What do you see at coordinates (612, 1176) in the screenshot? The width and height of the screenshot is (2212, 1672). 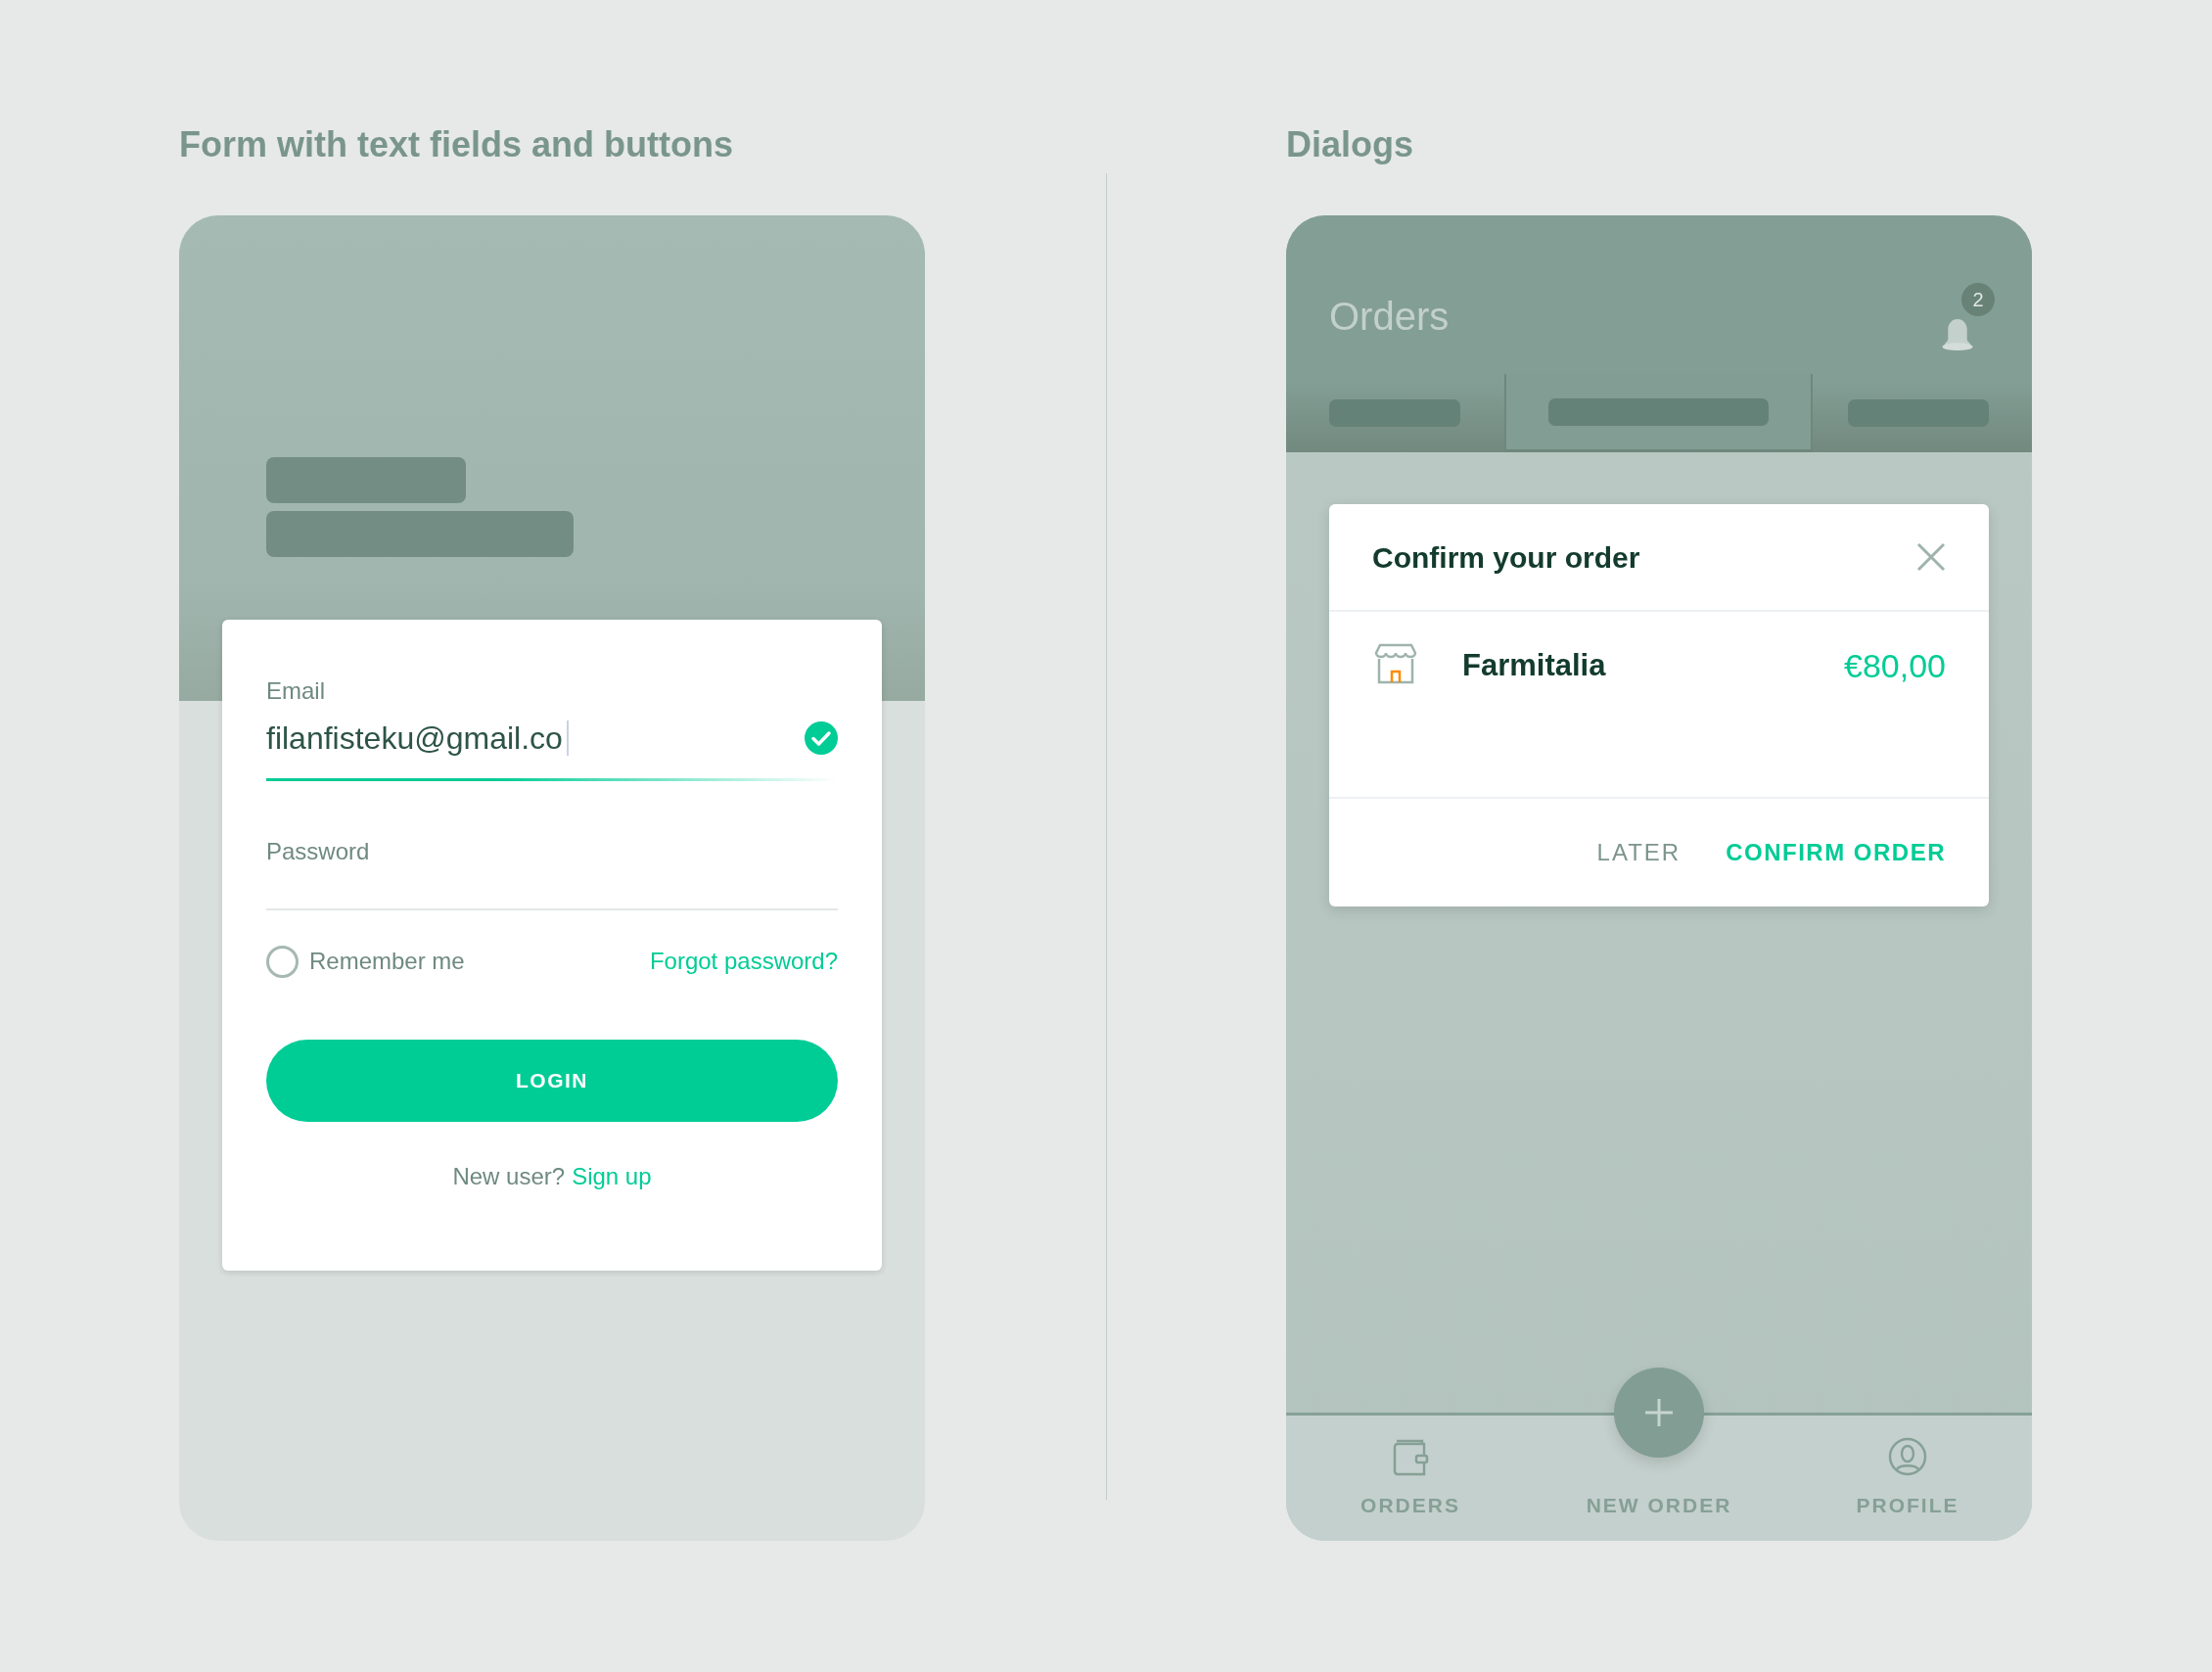 I see `sign-up-link: Sign up` at bounding box center [612, 1176].